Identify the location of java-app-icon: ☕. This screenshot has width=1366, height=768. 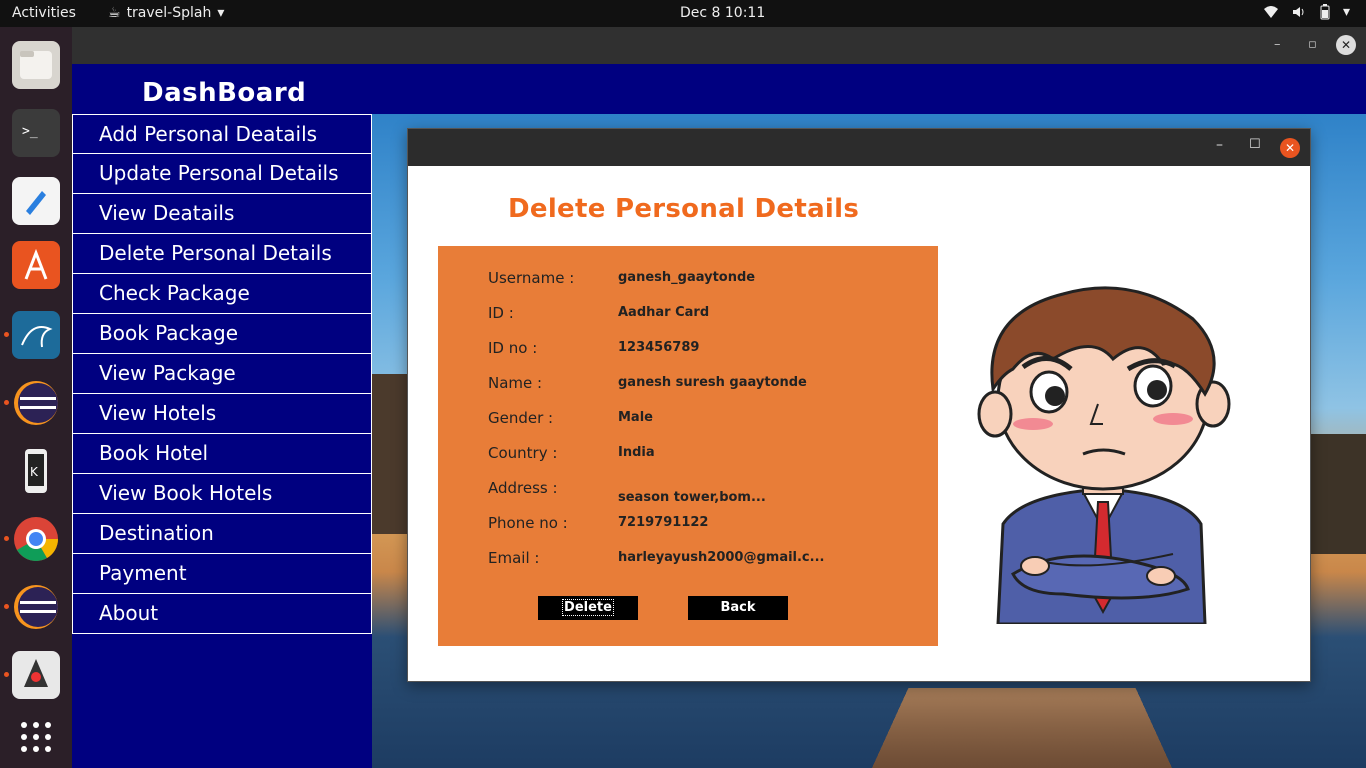
(114, 13).